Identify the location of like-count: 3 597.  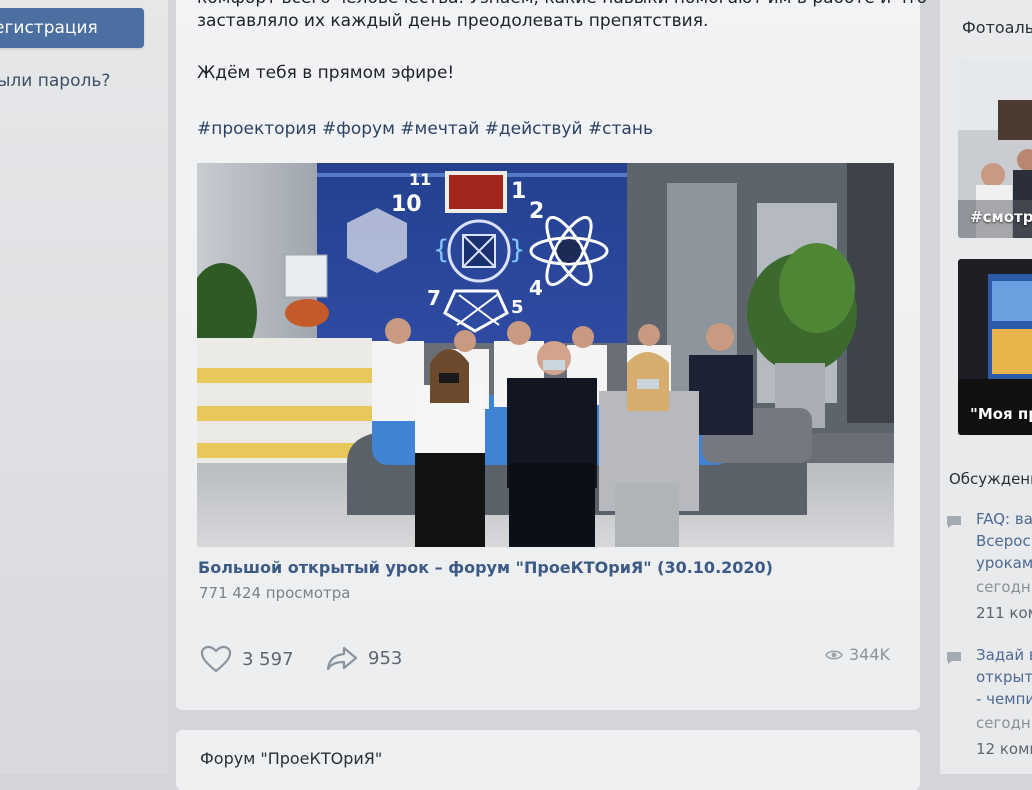
(268, 659).